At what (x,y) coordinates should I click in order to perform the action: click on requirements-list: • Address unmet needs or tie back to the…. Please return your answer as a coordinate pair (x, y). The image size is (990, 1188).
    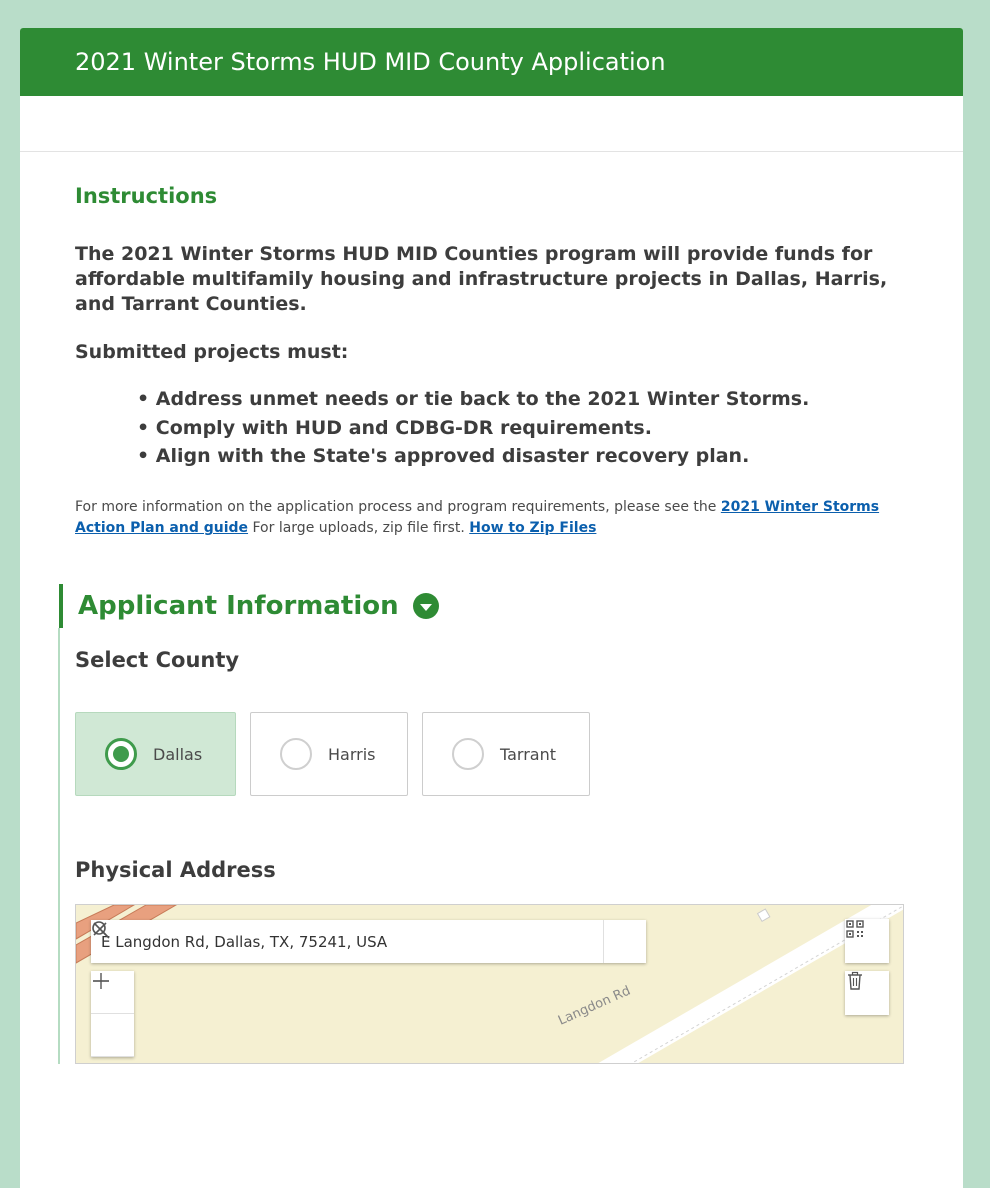
    Looking at the image, I should click on (455, 428).